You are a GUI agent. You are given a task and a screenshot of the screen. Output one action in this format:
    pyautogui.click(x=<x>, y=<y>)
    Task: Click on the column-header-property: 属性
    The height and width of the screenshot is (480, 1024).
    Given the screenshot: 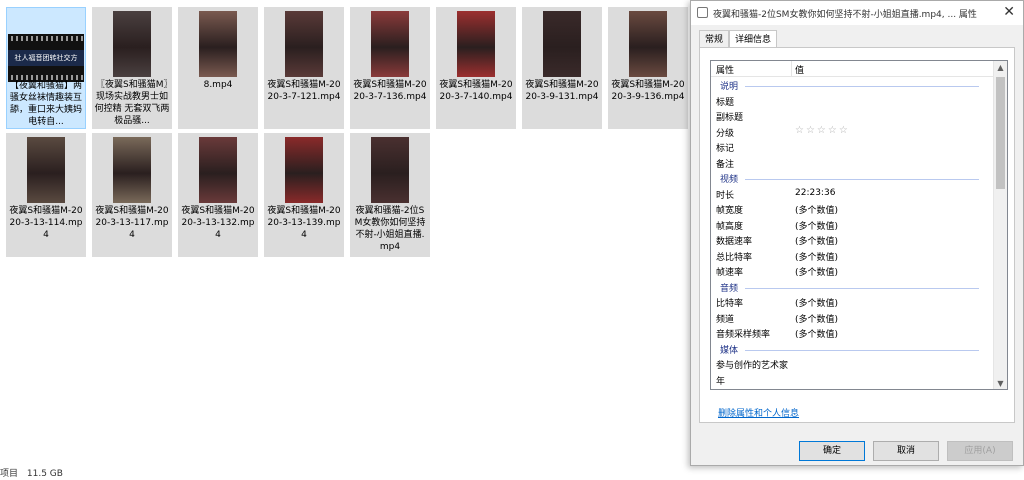 What is the action you would take?
    pyautogui.click(x=725, y=69)
    